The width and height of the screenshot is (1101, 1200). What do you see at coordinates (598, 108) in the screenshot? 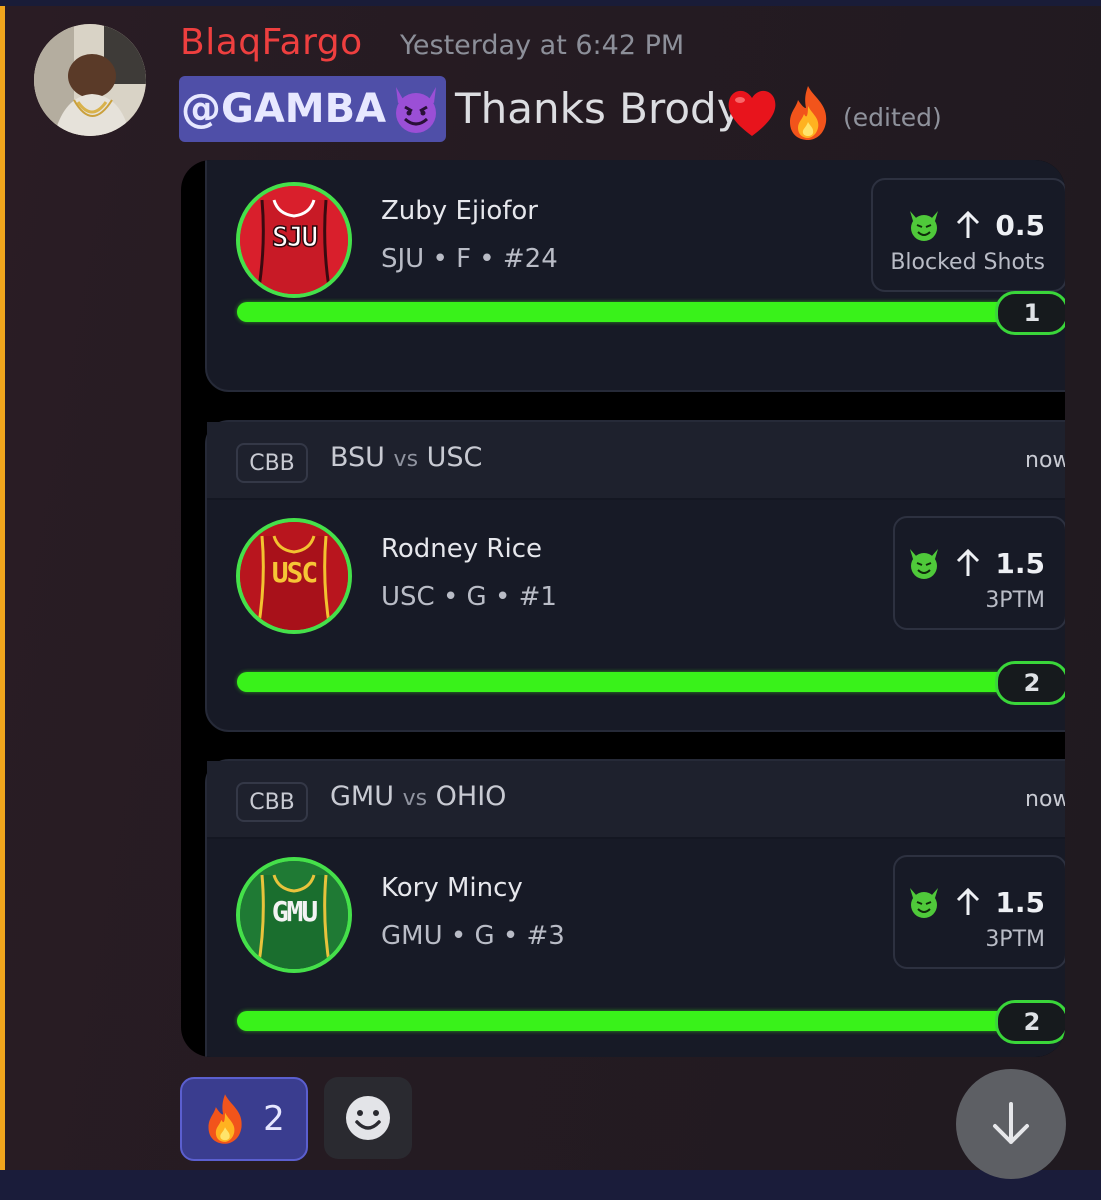
I see `message-text: Thanks Brody` at bounding box center [598, 108].